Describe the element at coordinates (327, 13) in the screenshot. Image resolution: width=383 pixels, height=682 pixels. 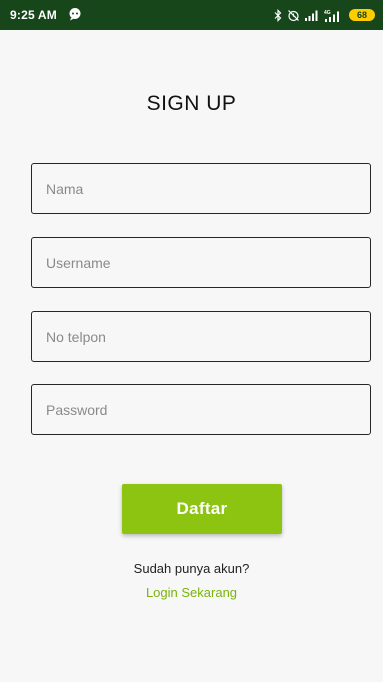
I see `network-type-label: 4G` at that location.